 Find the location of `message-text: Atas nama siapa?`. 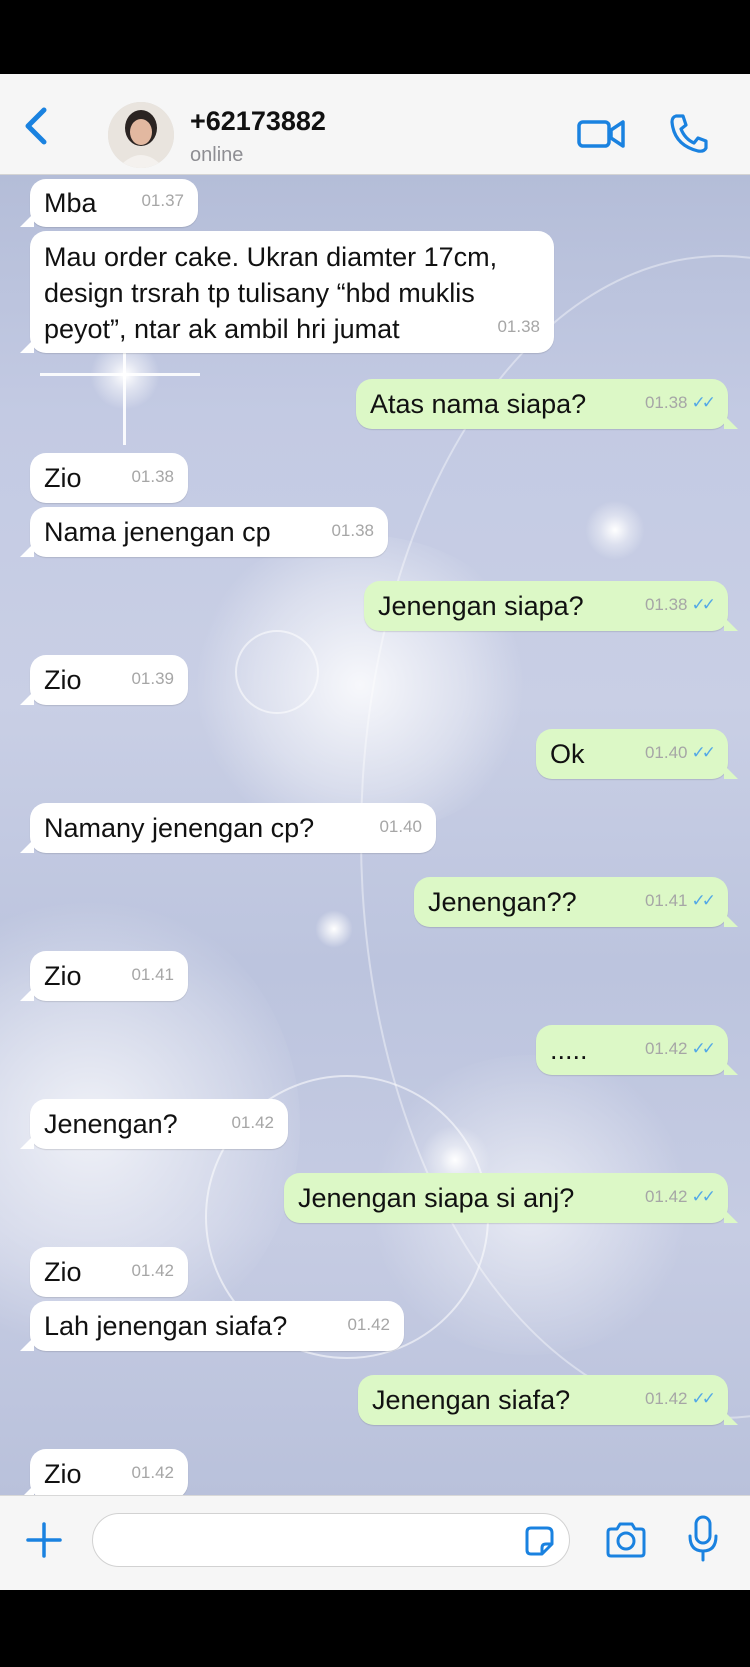

message-text: Atas nama siapa? is located at coordinates (478, 404).